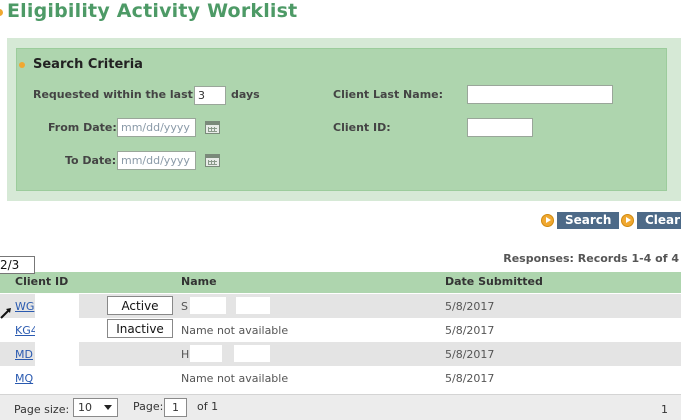 The height and width of the screenshot is (420, 681). What do you see at coordinates (156, 127) in the screenshot?
I see `from-date-input` at bounding box center [156, 127].